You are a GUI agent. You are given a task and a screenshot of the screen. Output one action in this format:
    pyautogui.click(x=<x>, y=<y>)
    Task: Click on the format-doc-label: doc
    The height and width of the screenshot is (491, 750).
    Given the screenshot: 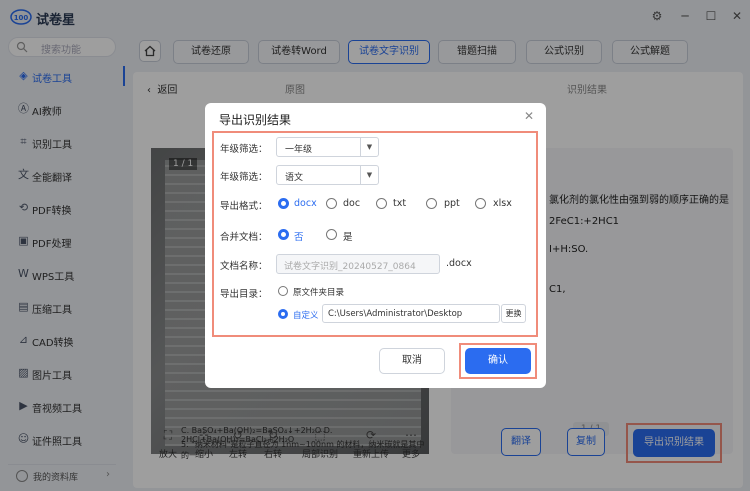 What is the action you would take?
    pyautogui.click(x=351, y=203)
    